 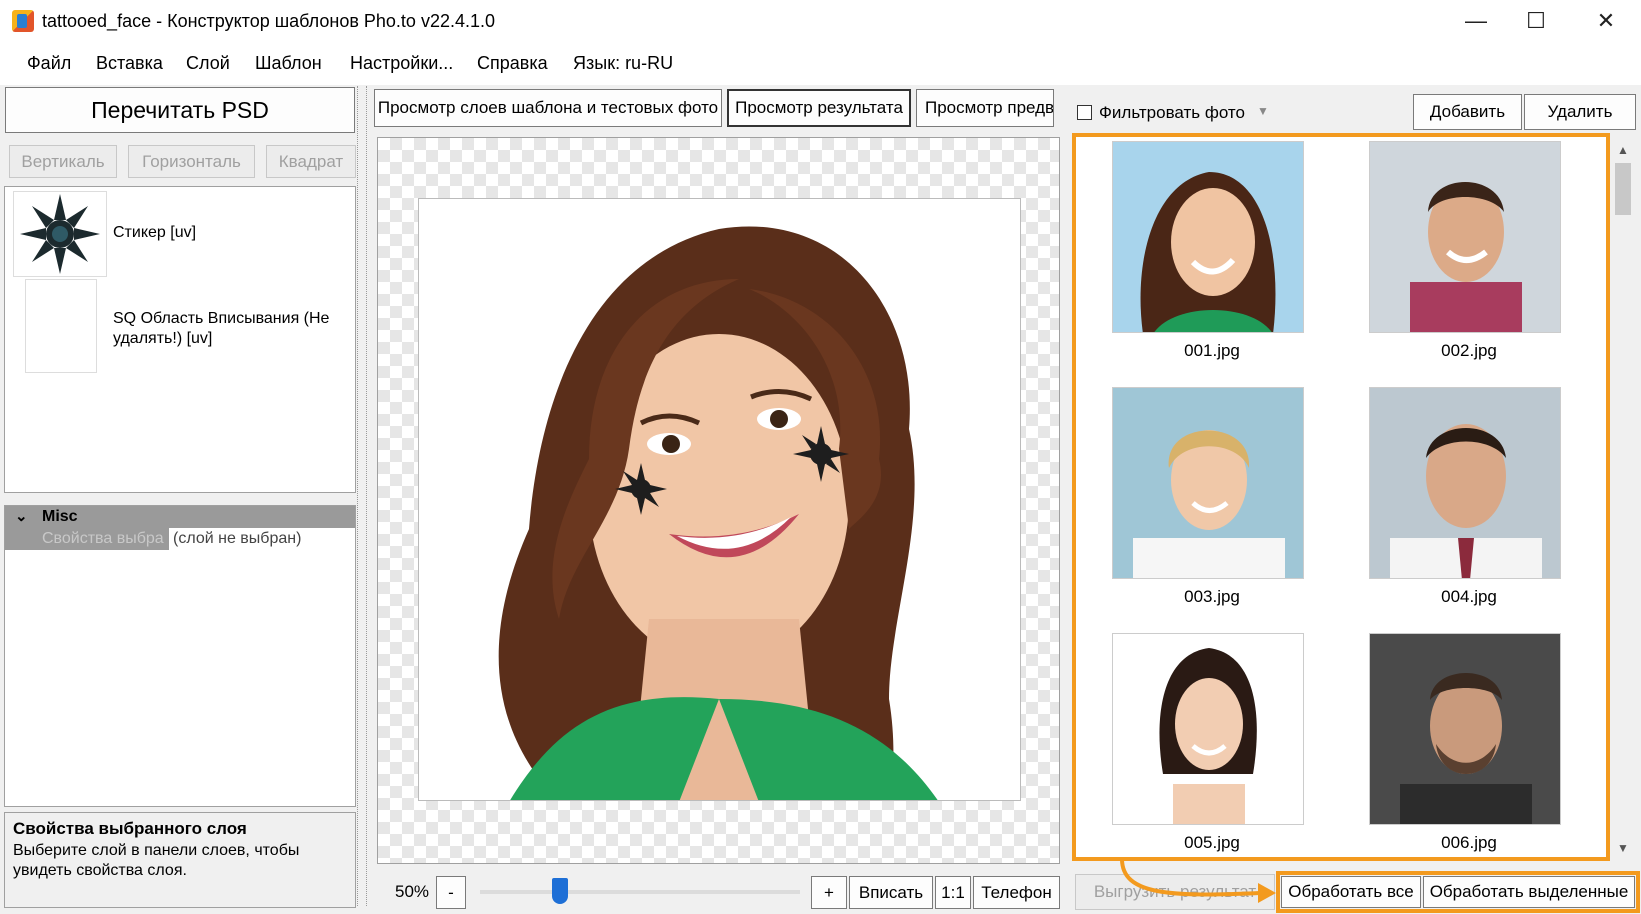 What do you see at coordinates (985, 108) in the screenshot?
I see `tab-preview: Просмотр предв` at bounding box center [985, 108].